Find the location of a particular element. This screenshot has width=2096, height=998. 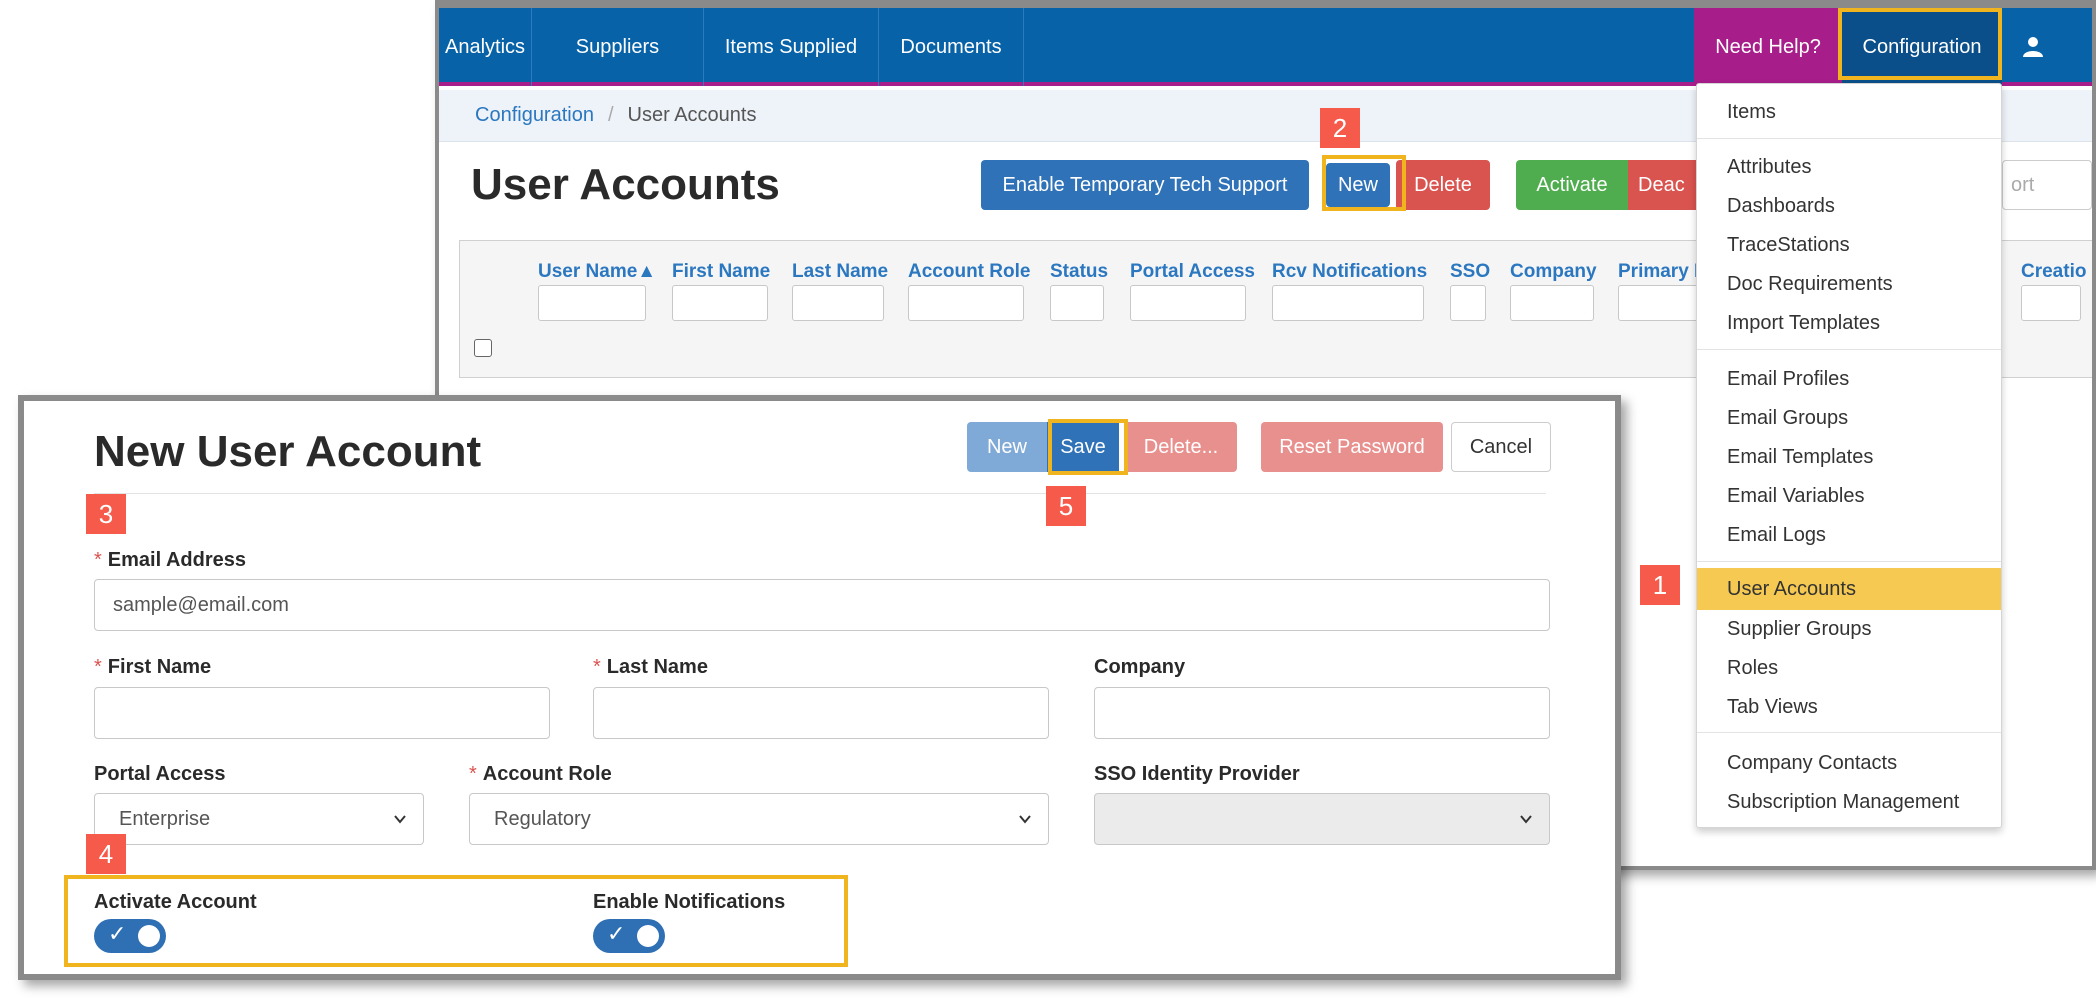

company-label: Company is located at coordinates (1140, 667).